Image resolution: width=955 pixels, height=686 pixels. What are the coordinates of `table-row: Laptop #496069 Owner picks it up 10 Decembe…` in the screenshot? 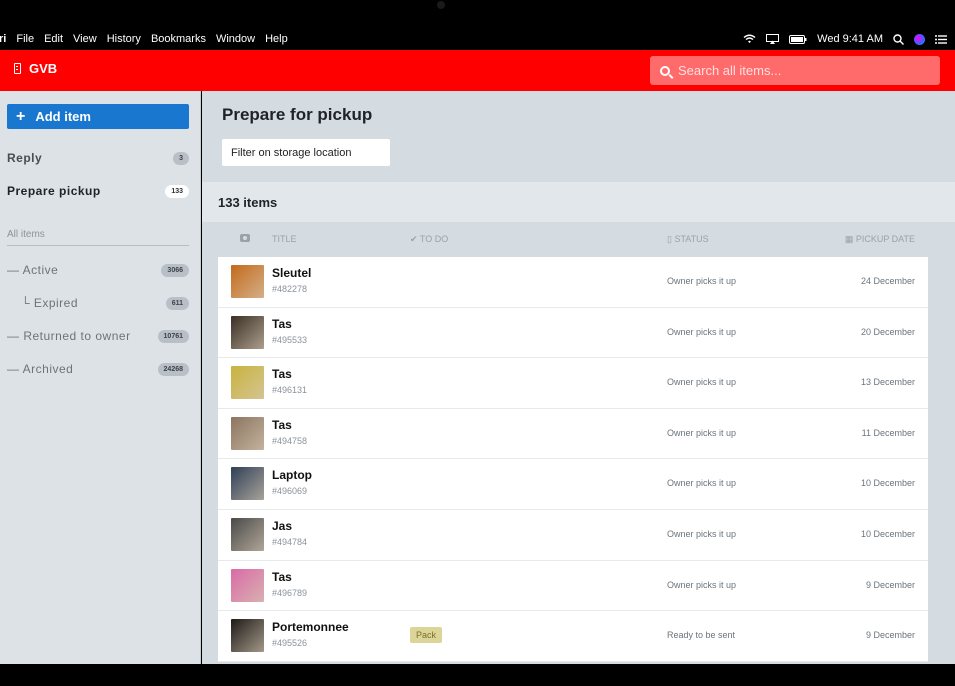 It's located at (573, 484).